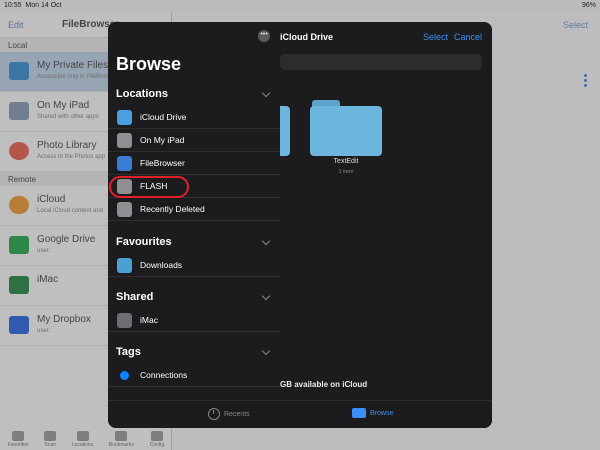 This screenshot has height=450, width=600. What do you see at coordinates (162, 140) in the screenshot?
I see `location-label: On My iPad` at bounding box center [162, 140].